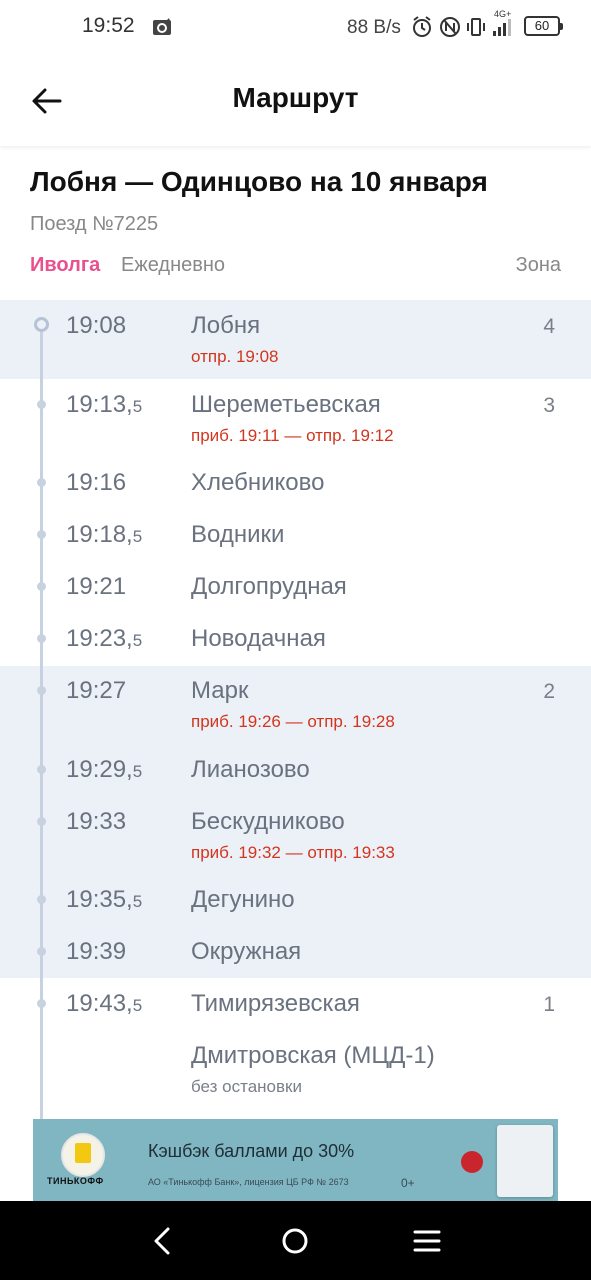 The image size is (591, 1280). I want to click on stop-name: Шереметьевская, so click(286, 404).